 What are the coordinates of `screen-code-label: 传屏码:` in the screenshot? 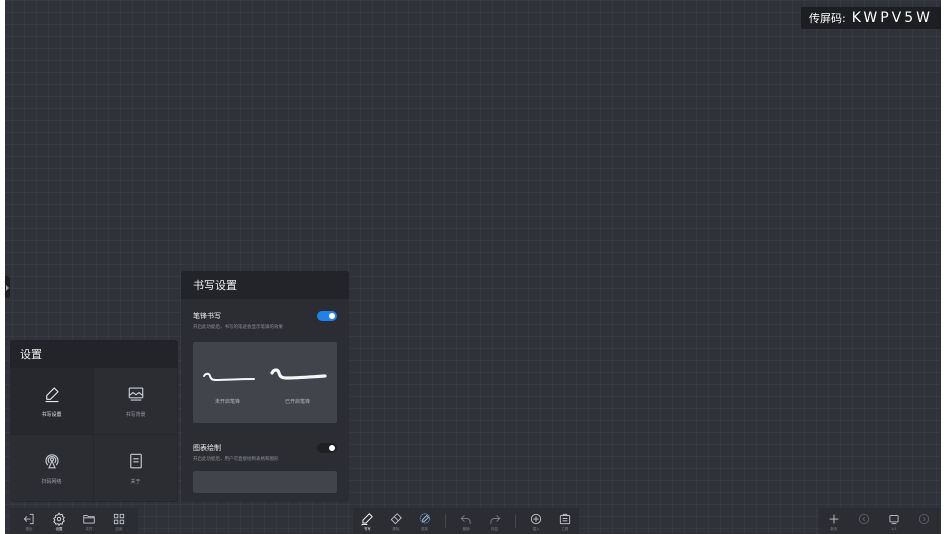 It's located at (827, 18).